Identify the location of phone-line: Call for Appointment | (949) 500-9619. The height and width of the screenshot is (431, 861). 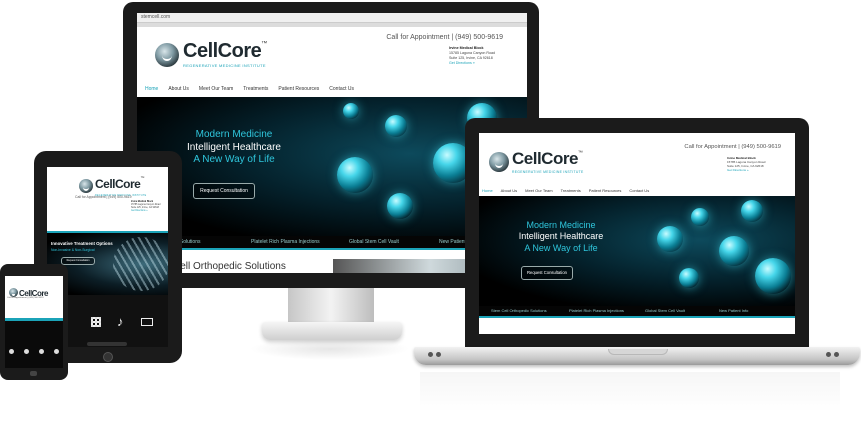
(25, 298).